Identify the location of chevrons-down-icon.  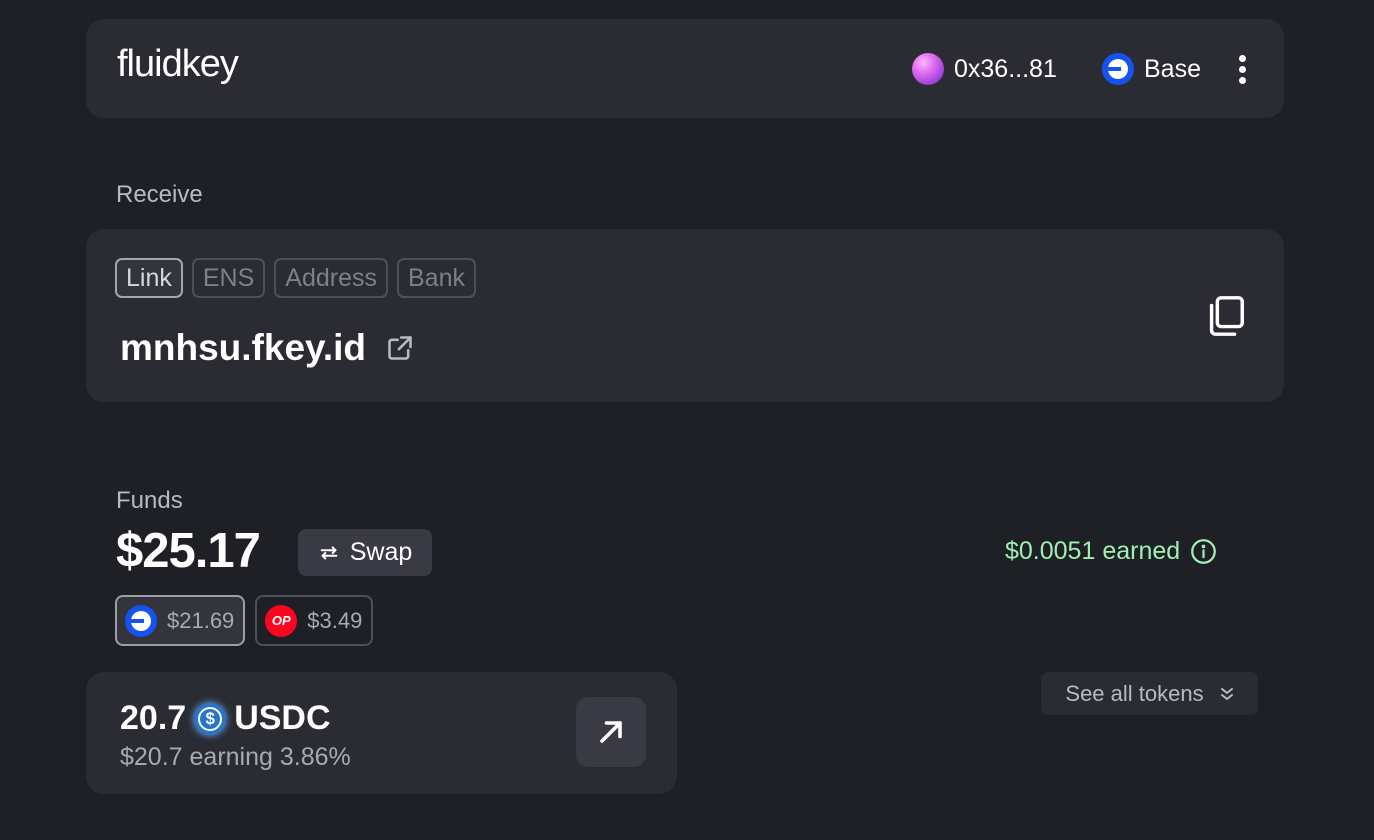
(1226, 693).